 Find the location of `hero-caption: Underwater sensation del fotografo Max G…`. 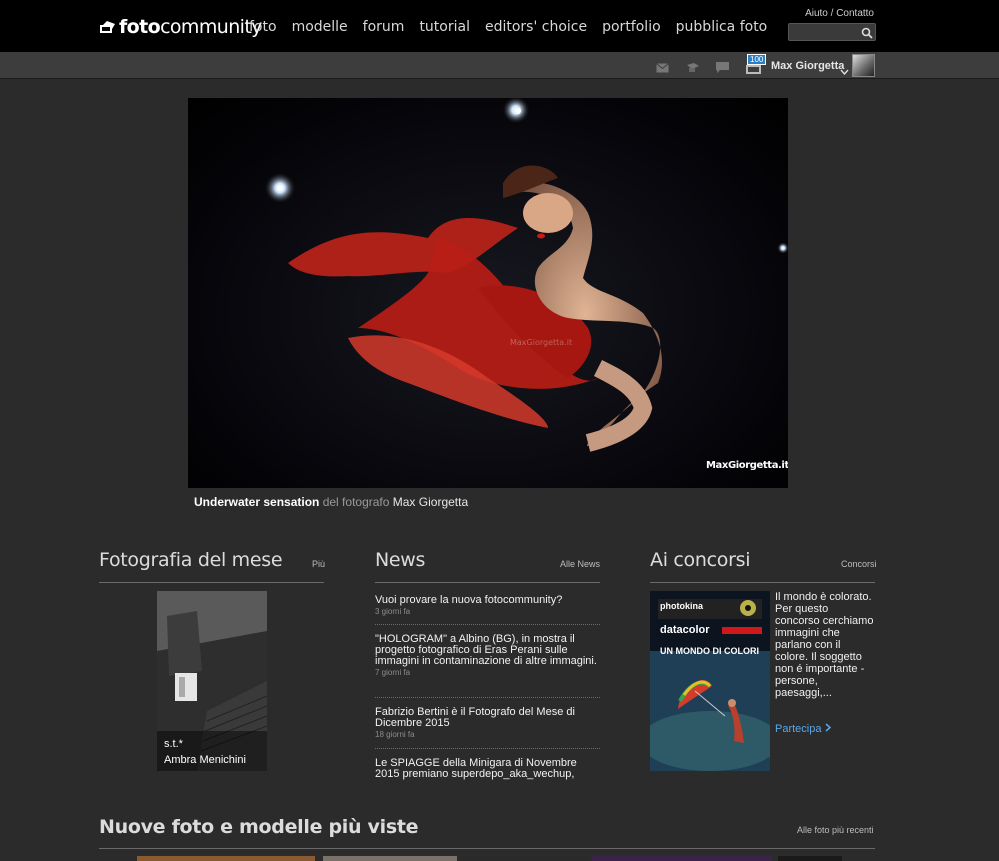

hero-caption: Underwater sensation del fotografo Max G… is located at coordinates (331, 502).